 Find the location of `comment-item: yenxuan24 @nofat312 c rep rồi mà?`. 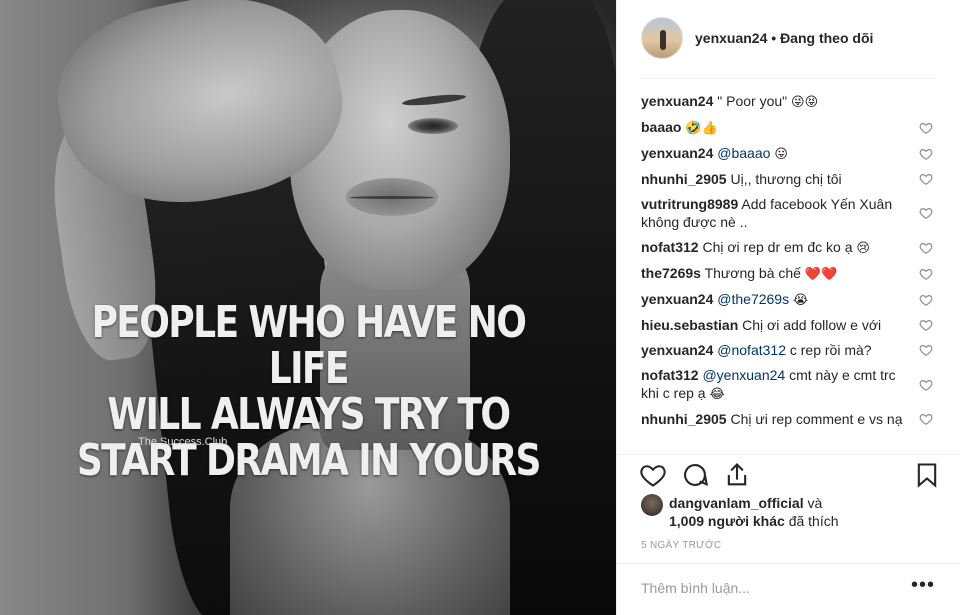

comment-item: yenxuan24 @nofat312 c rep rồi mà? is located at coordinates (789, 350).